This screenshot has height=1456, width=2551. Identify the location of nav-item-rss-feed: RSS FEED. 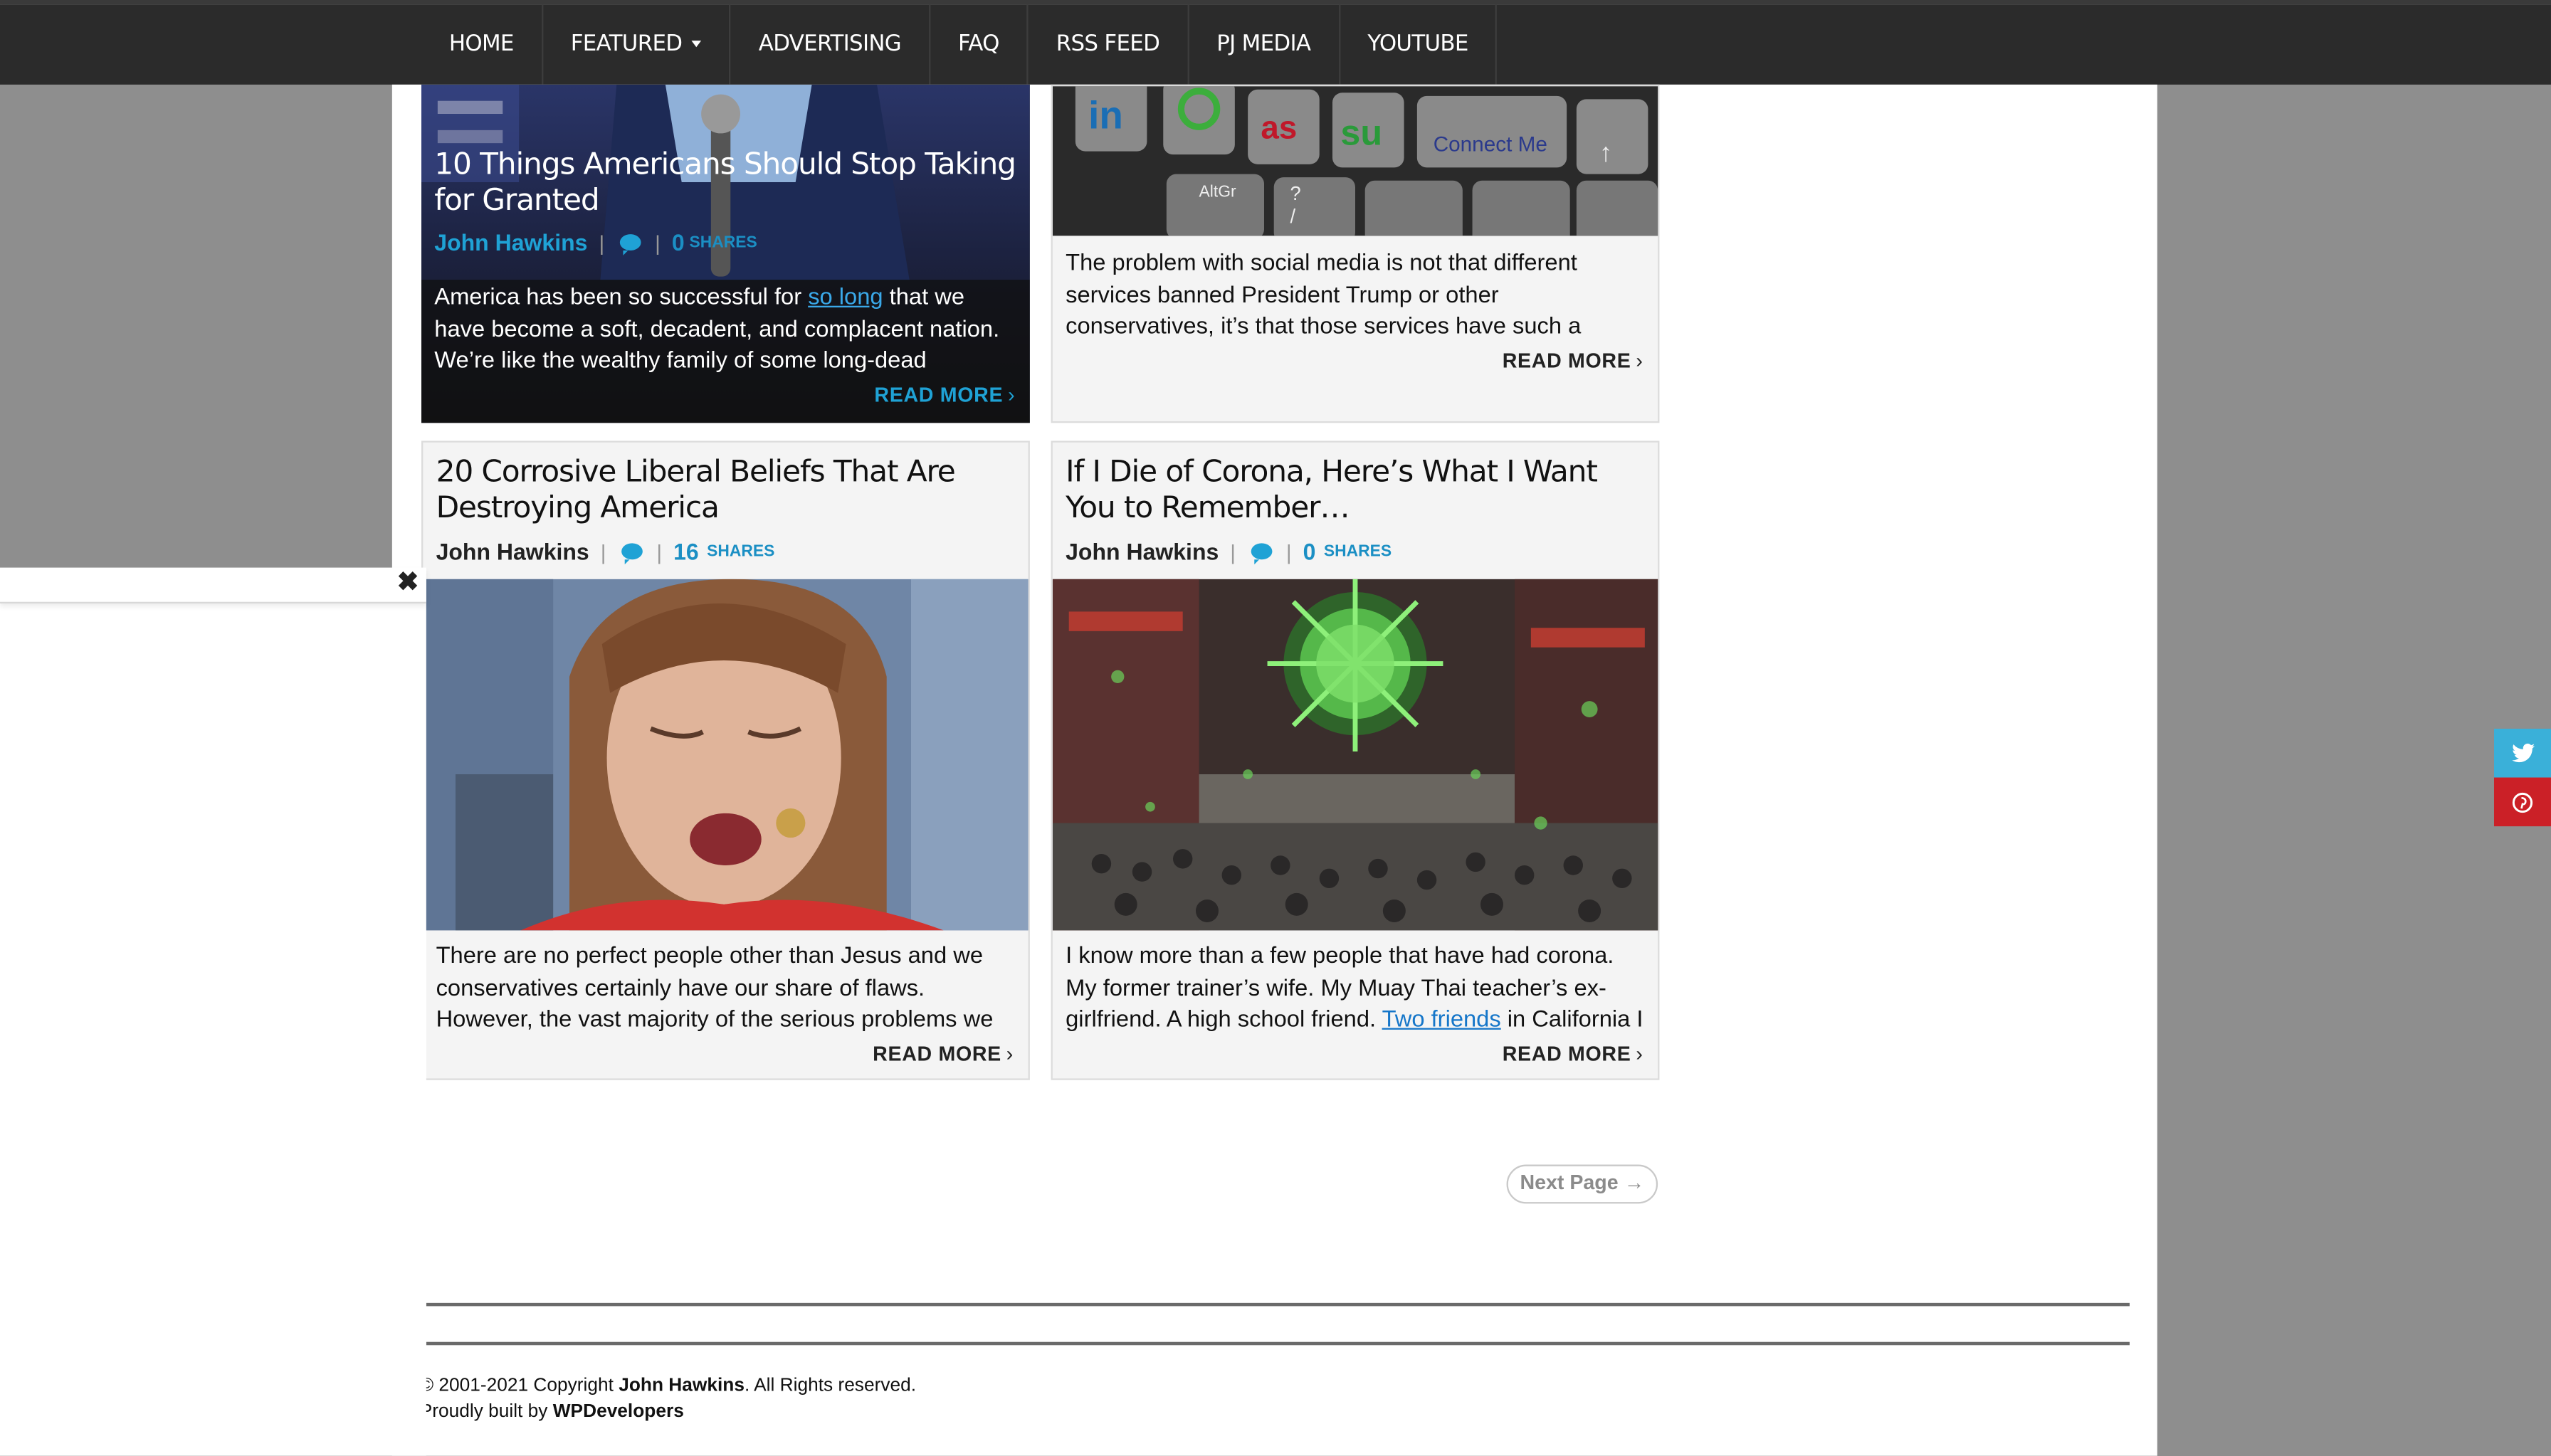
(1109, 44).